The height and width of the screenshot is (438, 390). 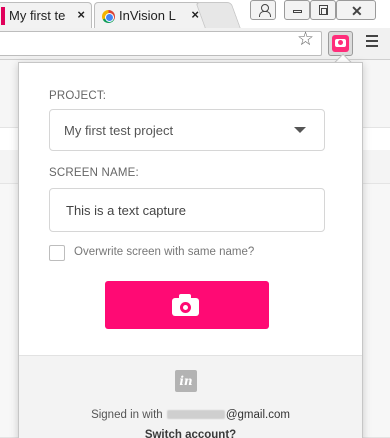 What do you see at coordinates (300, 130) in the screenshot?
I see `chevron-down-icon` at bounding box center [300, 130].